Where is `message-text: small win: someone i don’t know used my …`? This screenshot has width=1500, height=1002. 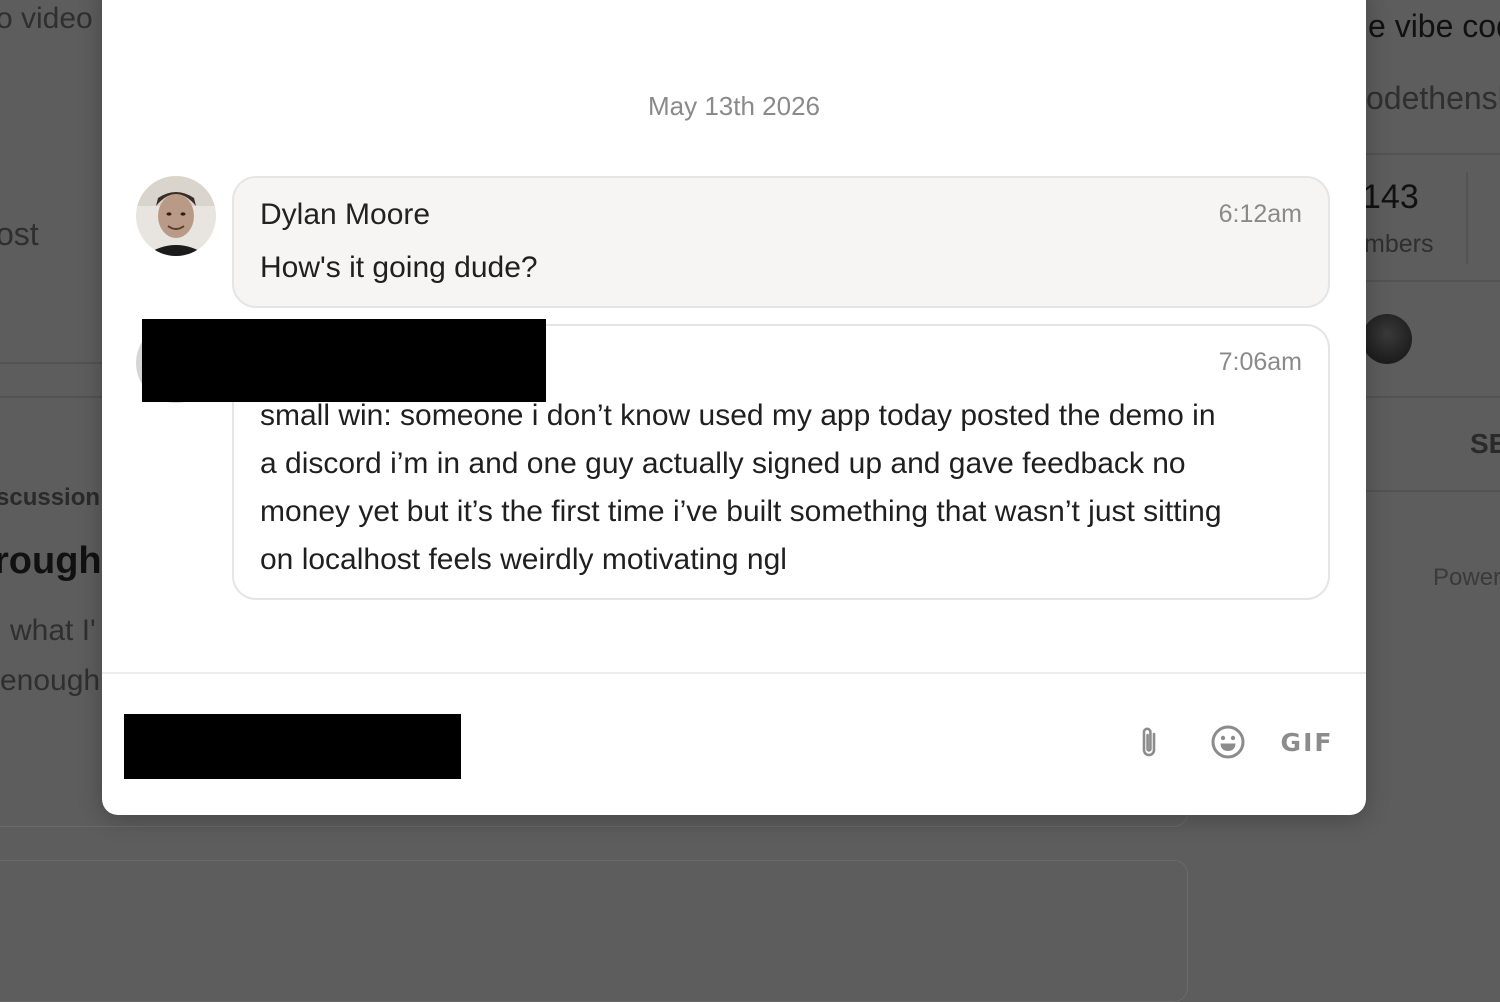
message-text: small win: someone i don’t know used my … is located at coordinates (781, 488).